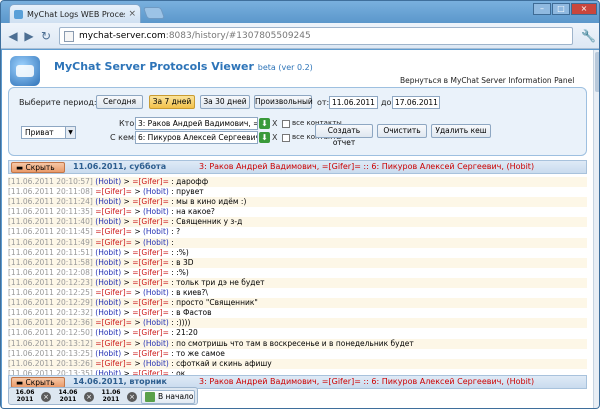 Image resolution: width=600 pixels, height=409 pixels. What do you see at coordinates (176, 396) in the screenshot?
I see `home-label: В начало` at bounding box center [176, 396].